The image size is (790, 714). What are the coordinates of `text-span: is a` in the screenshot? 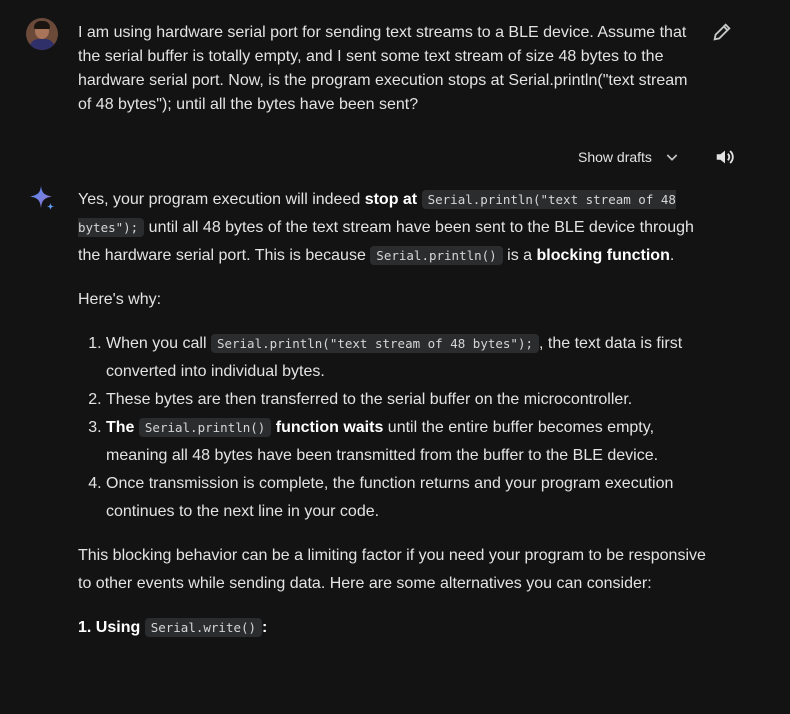 It's located at (519, 255).